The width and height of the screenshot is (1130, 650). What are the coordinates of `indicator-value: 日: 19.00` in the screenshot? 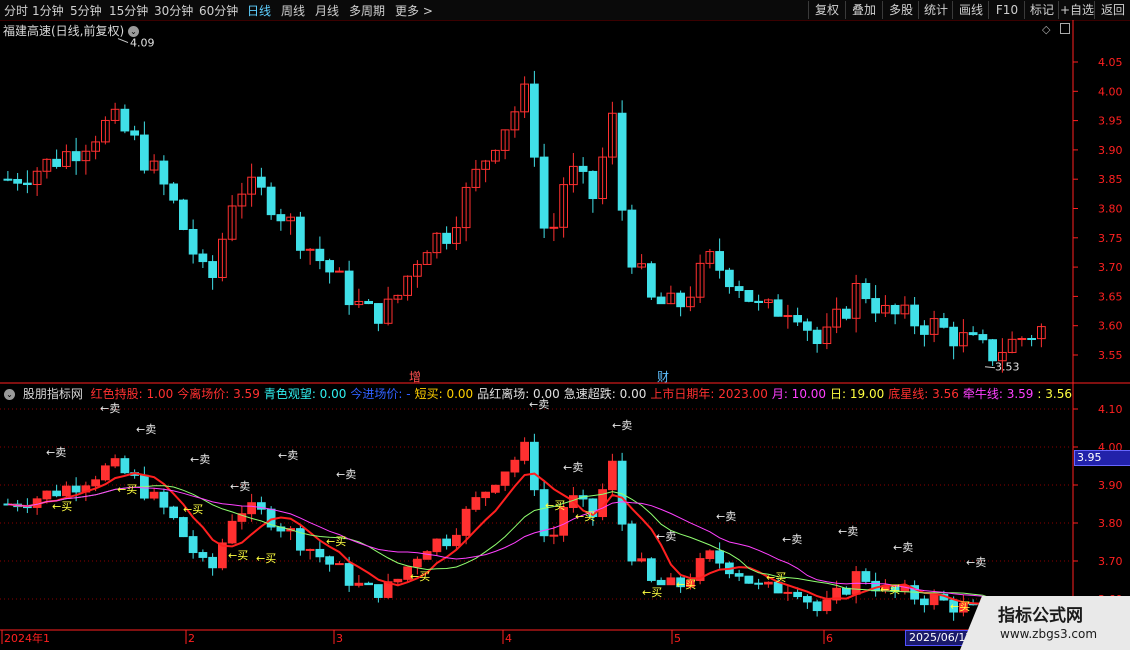 It's located at (857, 394).